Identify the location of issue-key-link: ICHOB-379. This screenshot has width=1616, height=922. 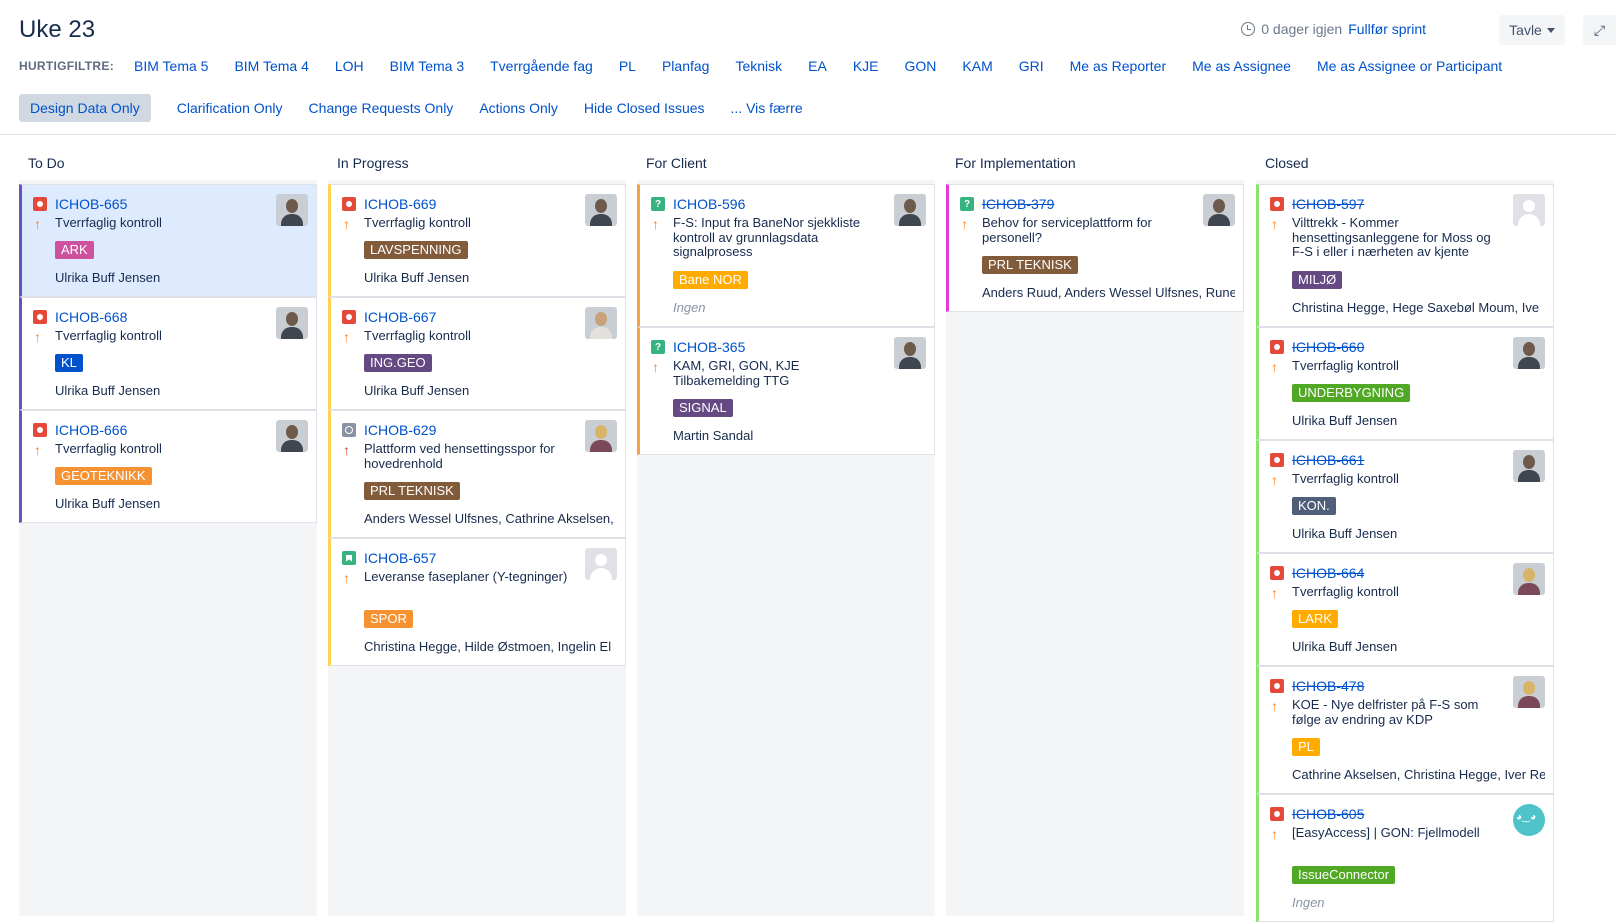
(1018, 204).